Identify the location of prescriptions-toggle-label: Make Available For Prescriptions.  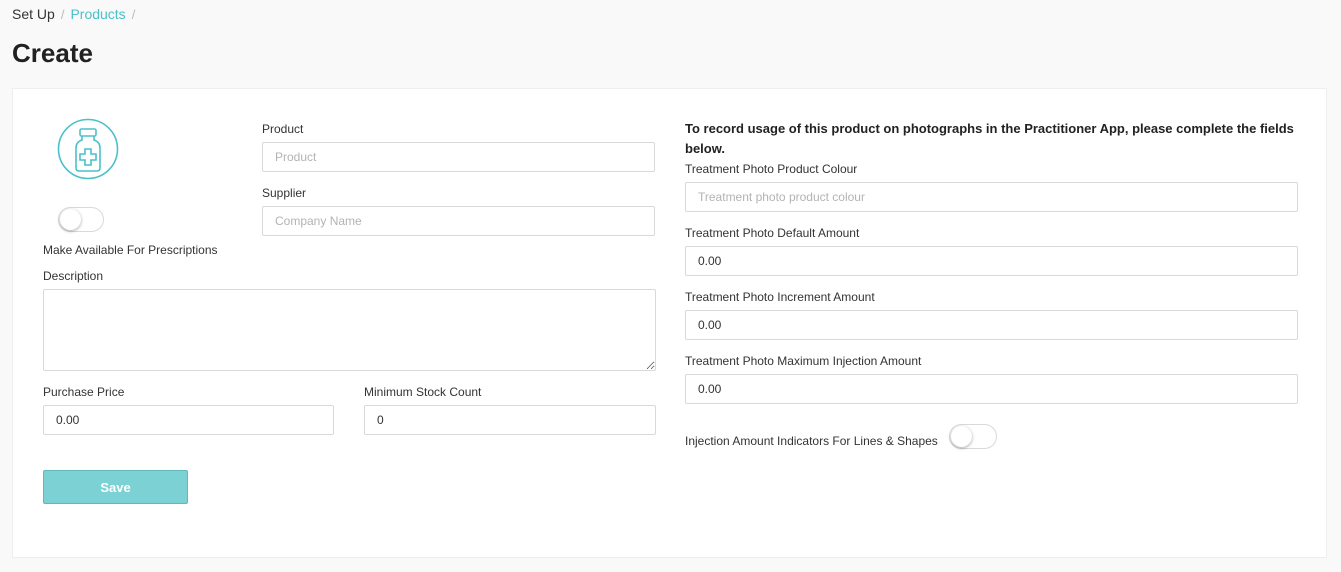
(130, 250).